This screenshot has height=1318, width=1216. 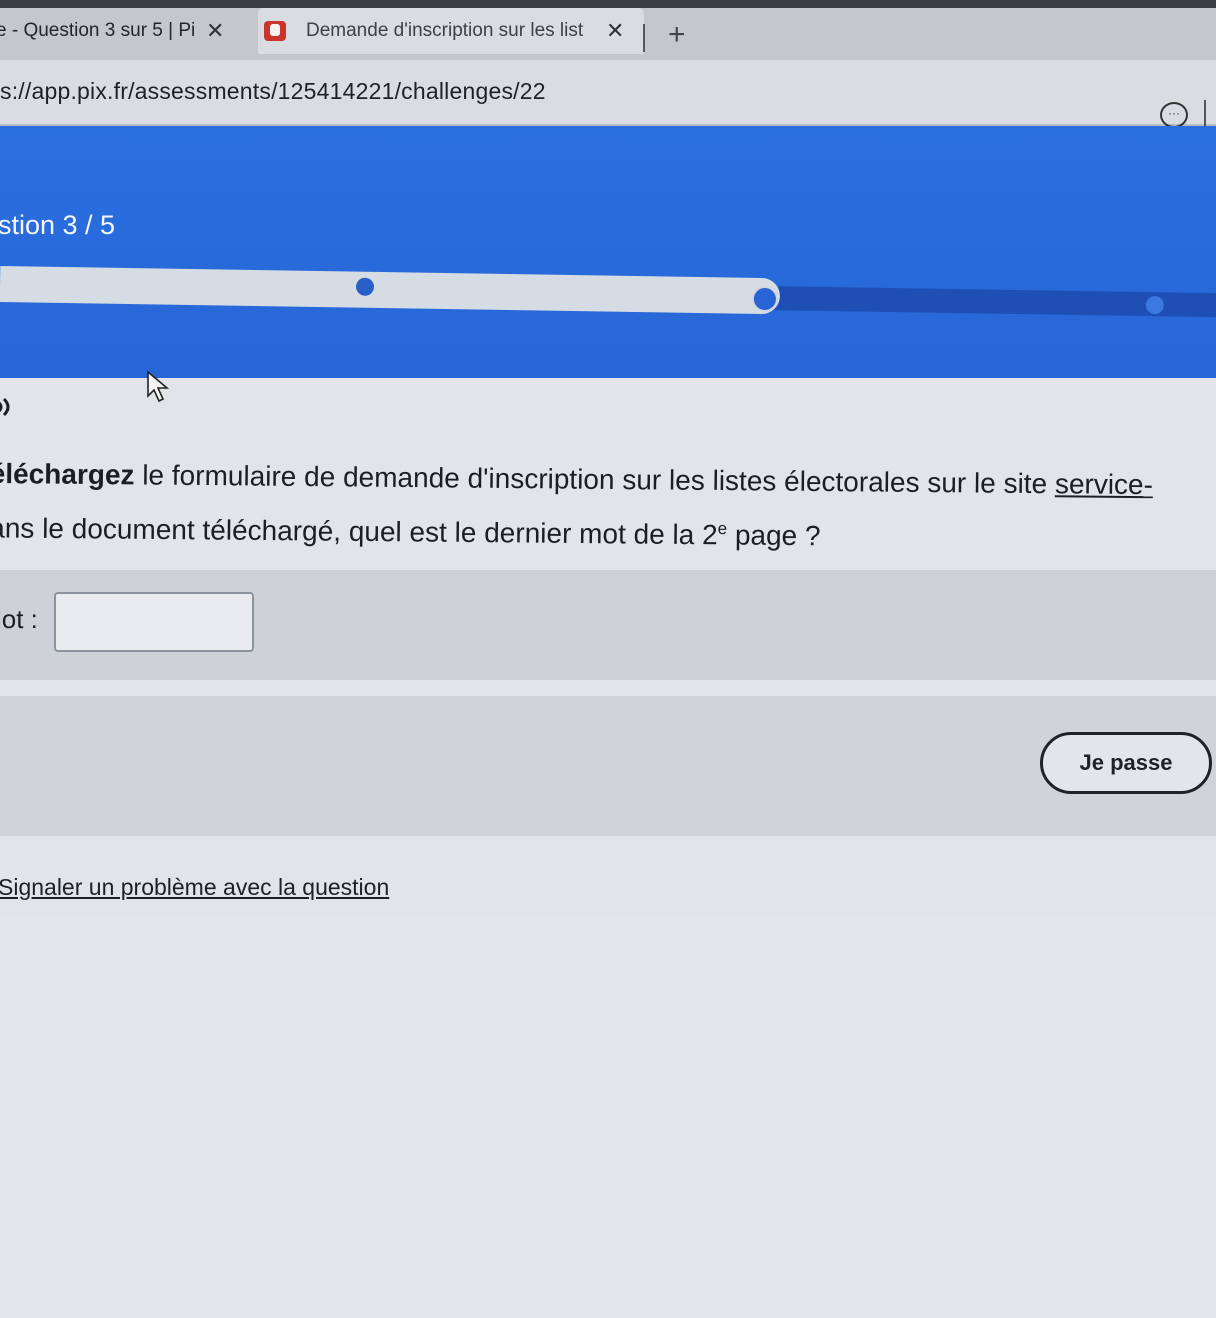 I want to click on mouse-cursor-icon, so click(x=158, y=386).